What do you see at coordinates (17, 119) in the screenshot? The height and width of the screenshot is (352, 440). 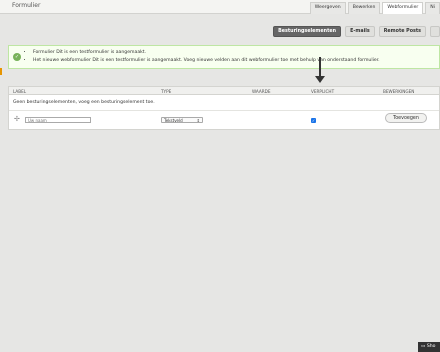 I see `drag-handle-icon: ✢` at bounding box center [17, 119].